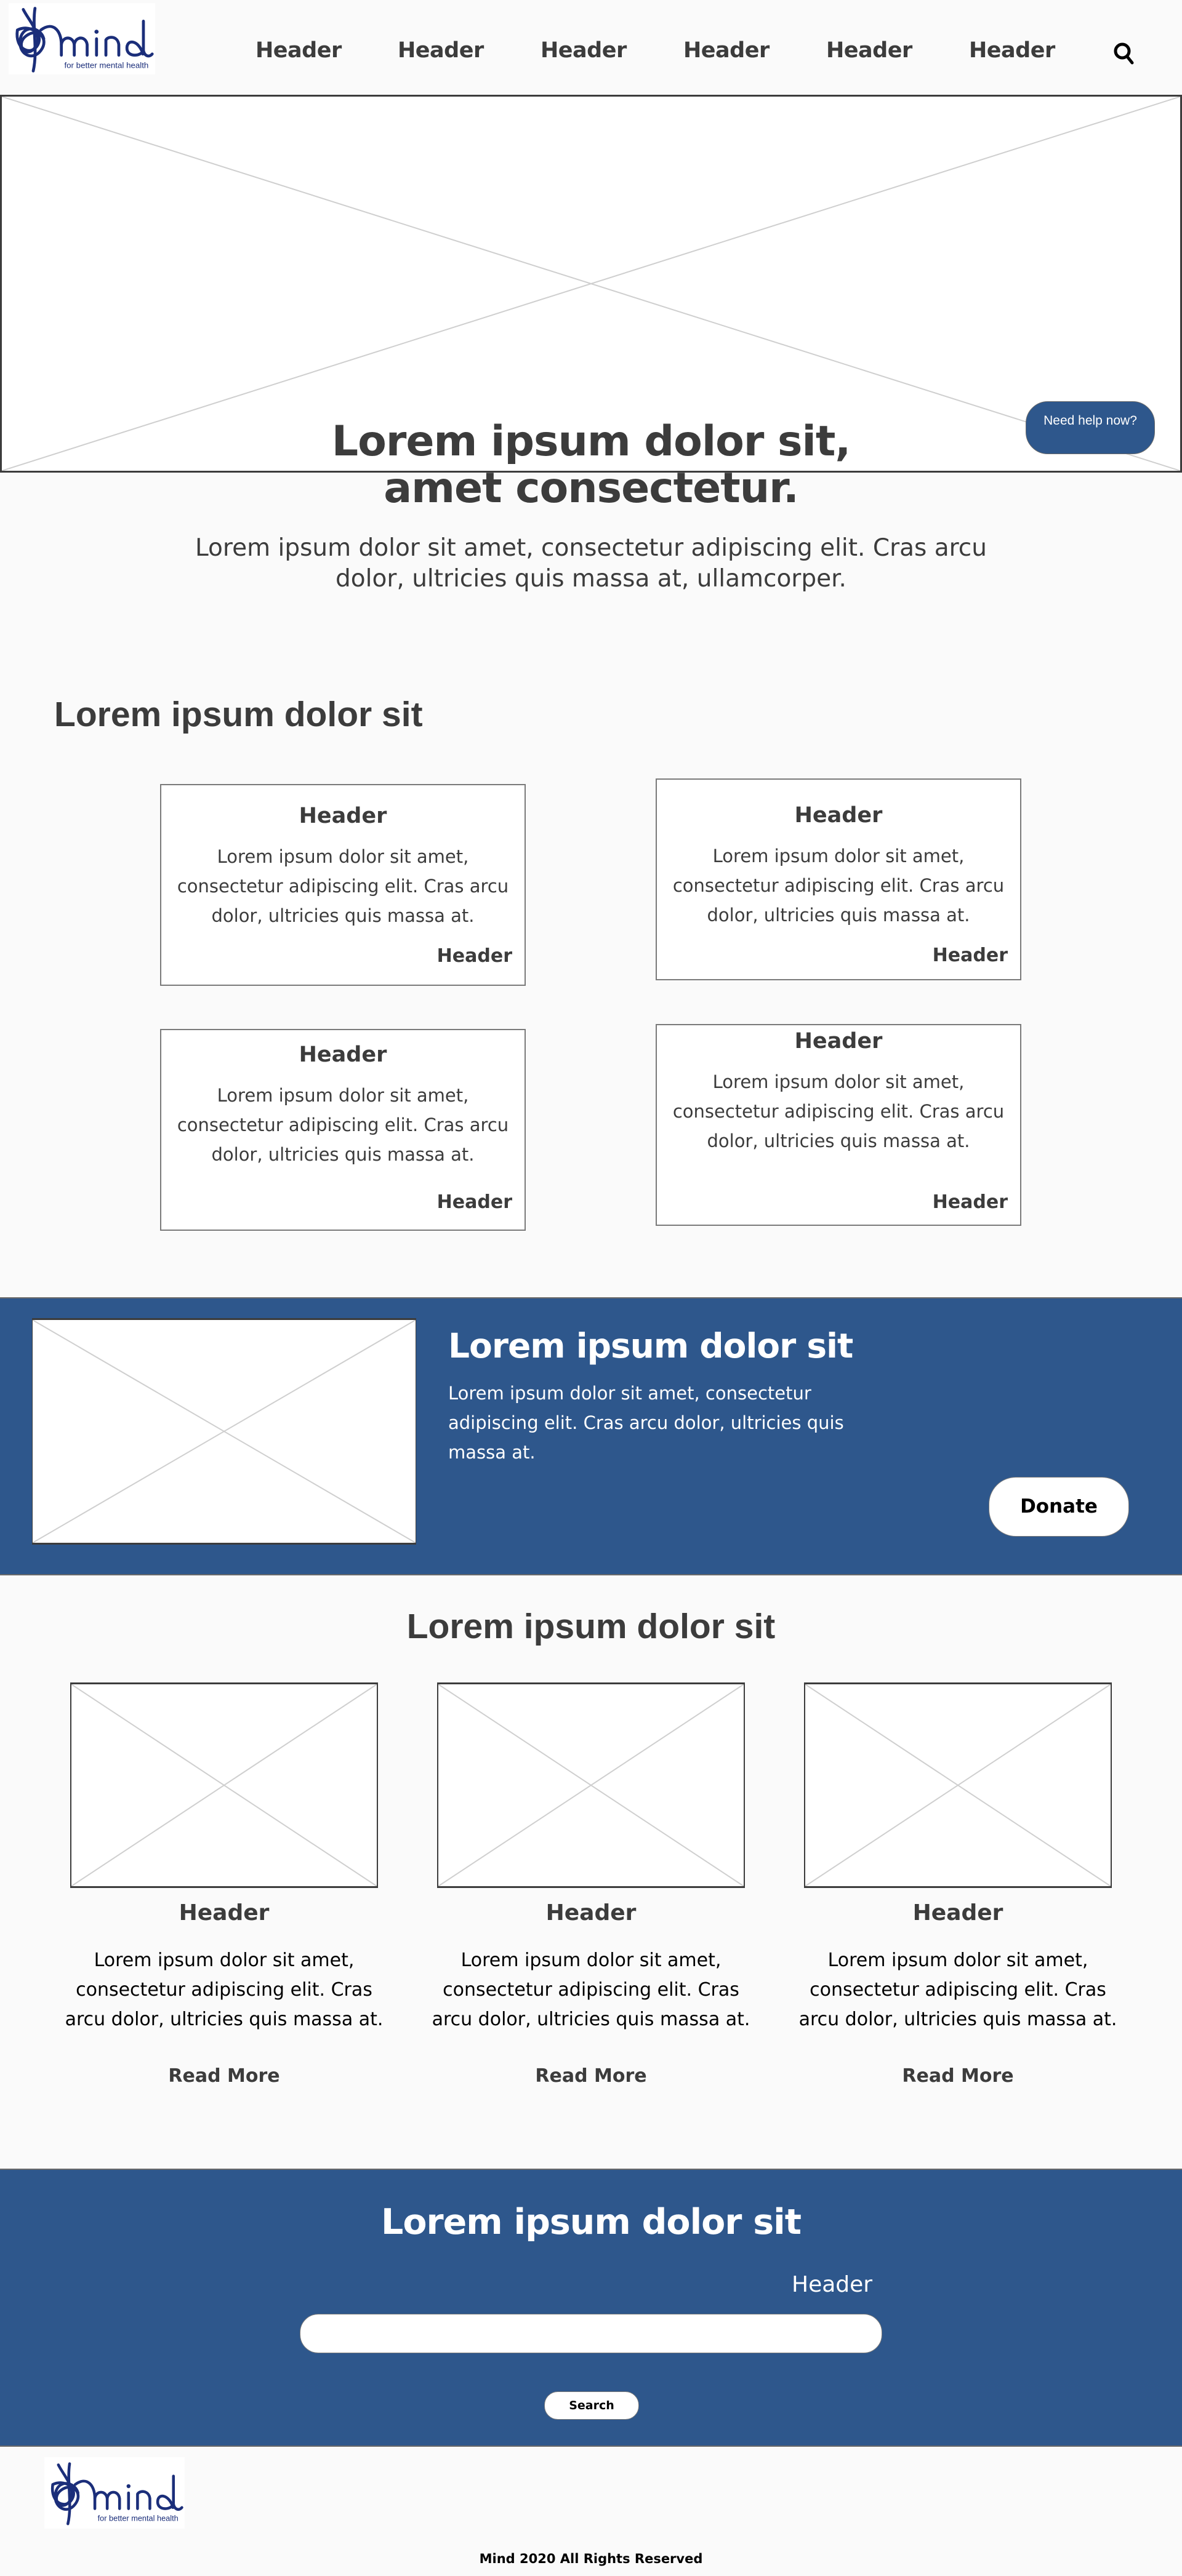 Image resolution: width=1182 pixels, height=2576 pixels. I want to click on brand-logo, so click(82, 38).